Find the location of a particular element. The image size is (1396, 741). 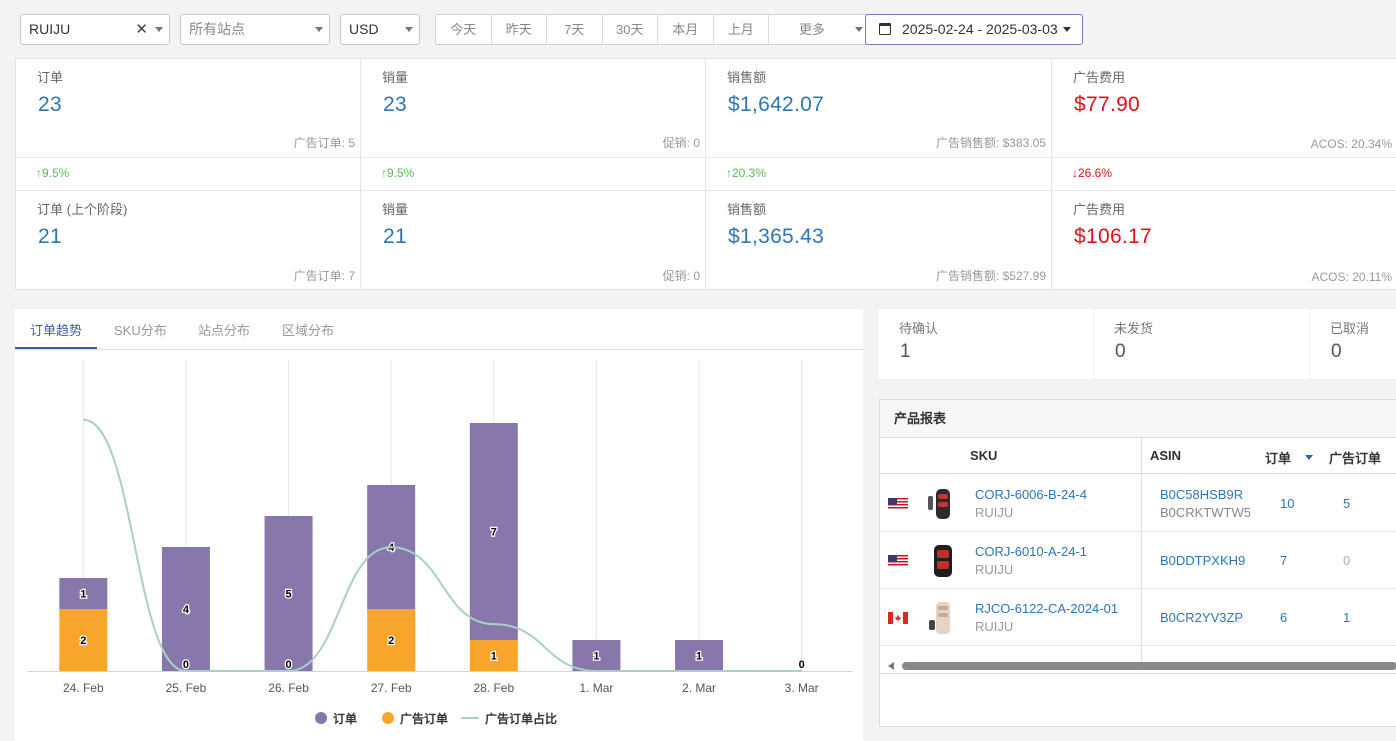

sku-link: CORJ-6006-B-24-4 is located at coordinates (1031, 494).